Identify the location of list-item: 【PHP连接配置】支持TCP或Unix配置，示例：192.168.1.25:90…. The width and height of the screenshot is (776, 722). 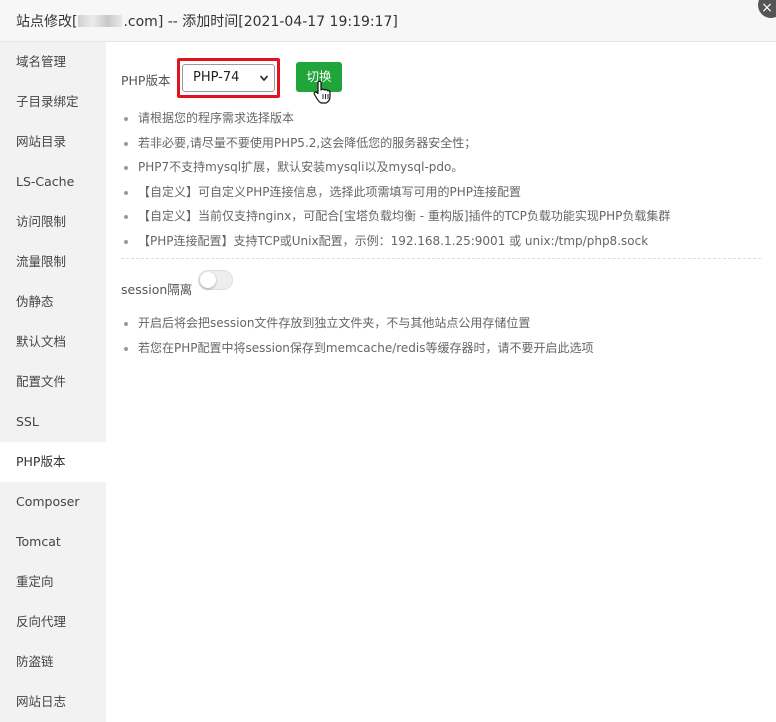
(396, 241).